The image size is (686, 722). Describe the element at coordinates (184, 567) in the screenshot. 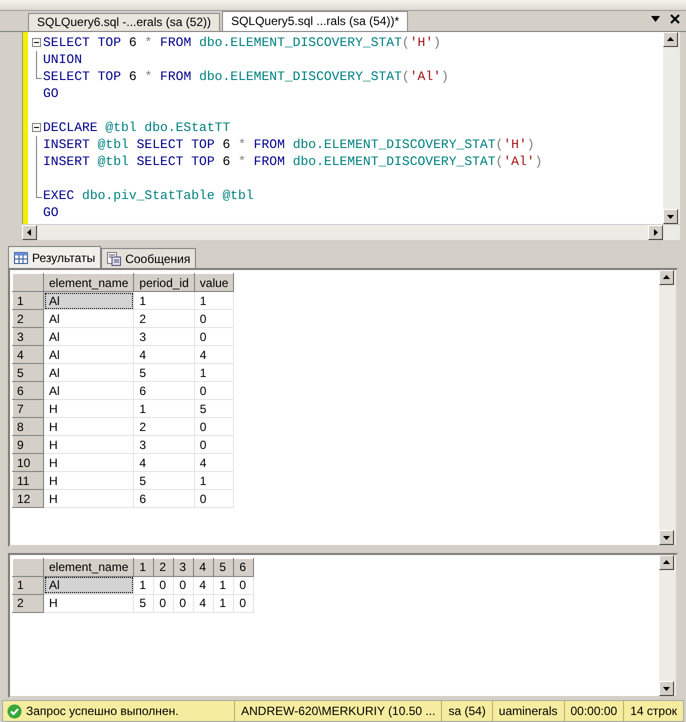

I see `column-header: 3` at that location.